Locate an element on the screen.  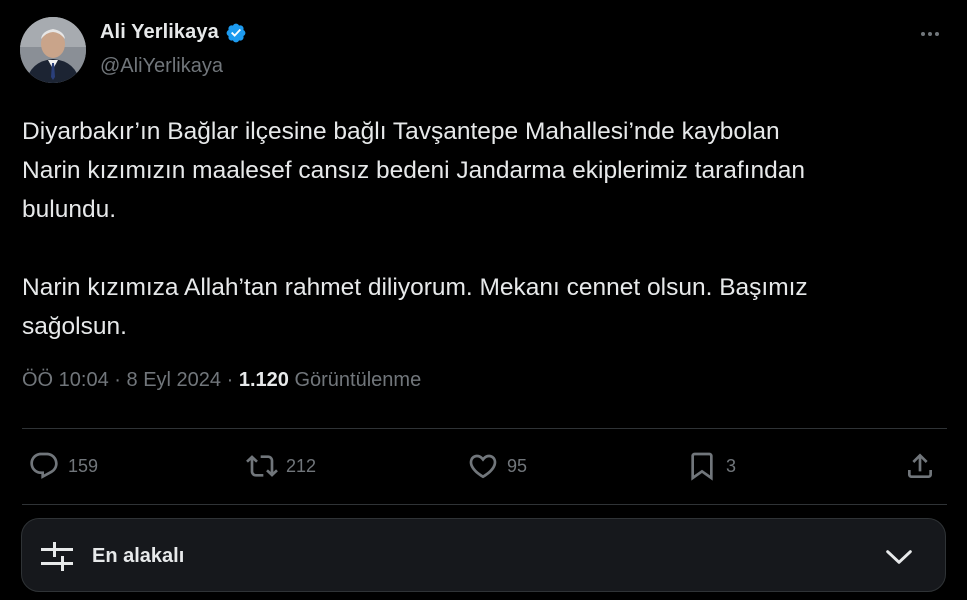
sort-replies-dropdown: En alakalı is located at coordinates (483, 555).